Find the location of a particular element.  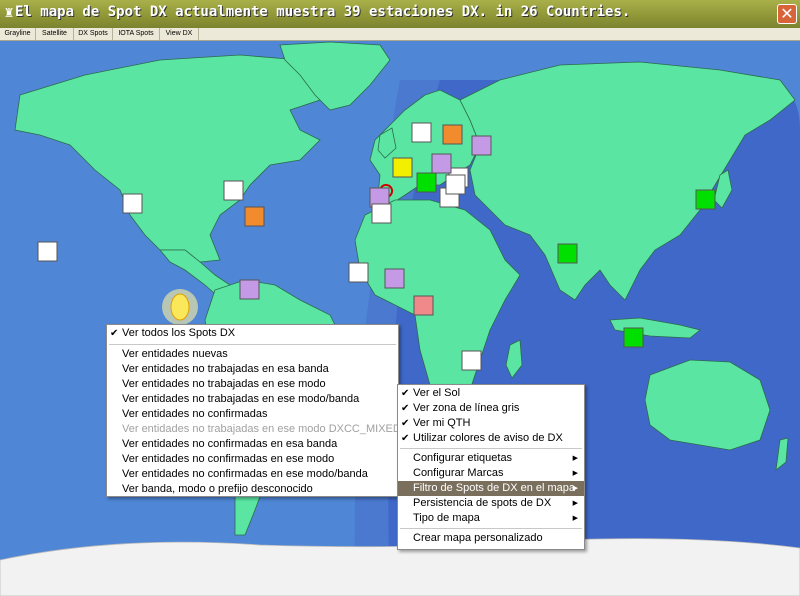

menu-item-no-trabajadas-banda: Ver entidades no trabajadas en esa banda is located at coordinates (252, 369).